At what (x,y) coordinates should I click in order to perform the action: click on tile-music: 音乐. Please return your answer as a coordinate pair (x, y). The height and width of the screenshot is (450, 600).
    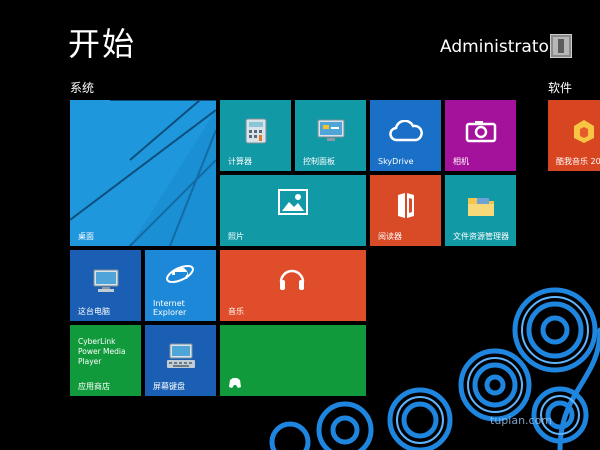
    Looking at the image, I should click on (293, 285).